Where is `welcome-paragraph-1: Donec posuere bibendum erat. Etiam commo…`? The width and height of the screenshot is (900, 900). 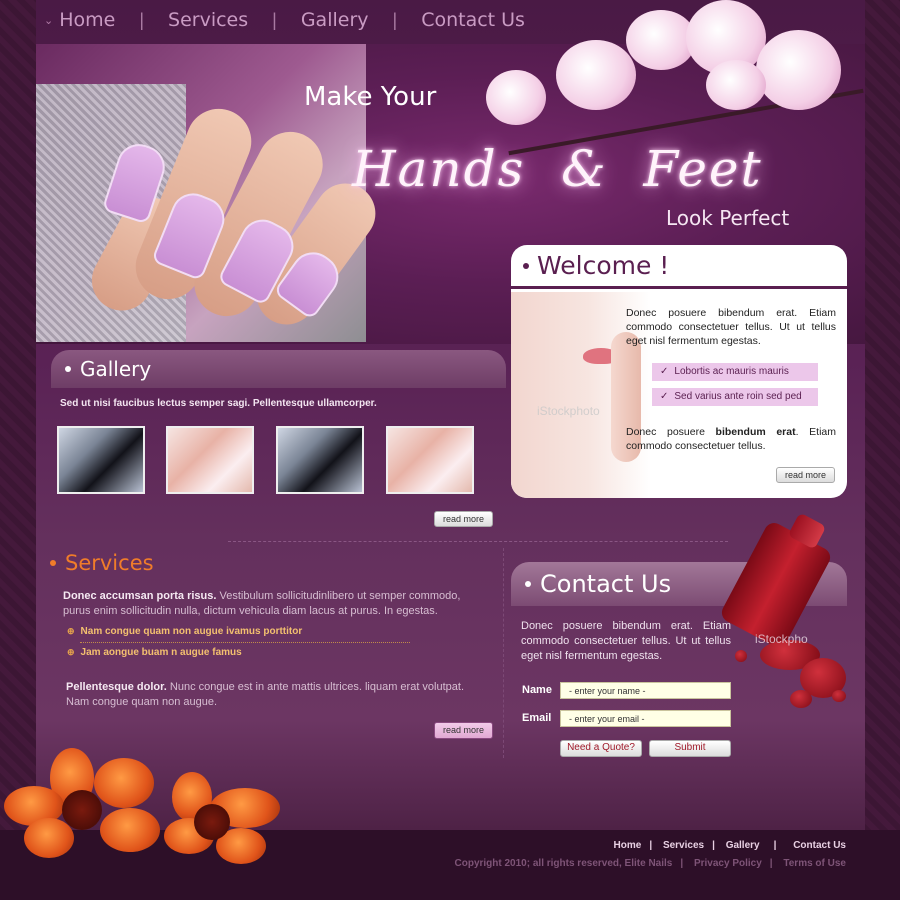 welcome-paragraph-1: Donec posuere bibendum erat. Etiam commo… is located at coordinates (731, 327).